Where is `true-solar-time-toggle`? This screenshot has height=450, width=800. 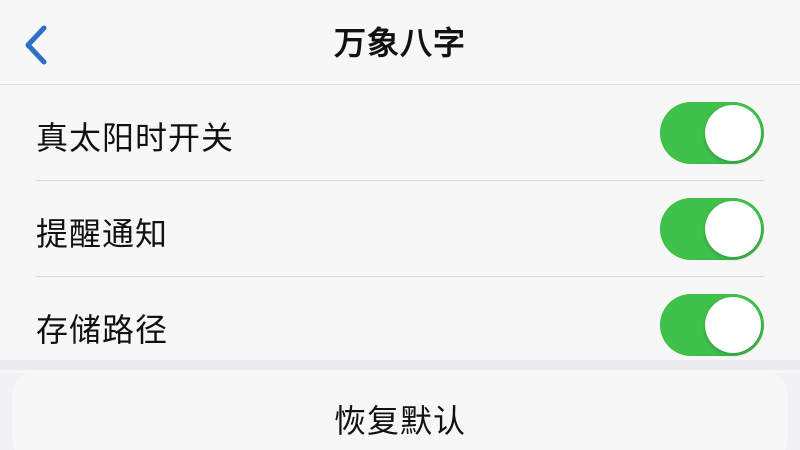 true-solar-time-toggle is located at coordinates (712, 133).